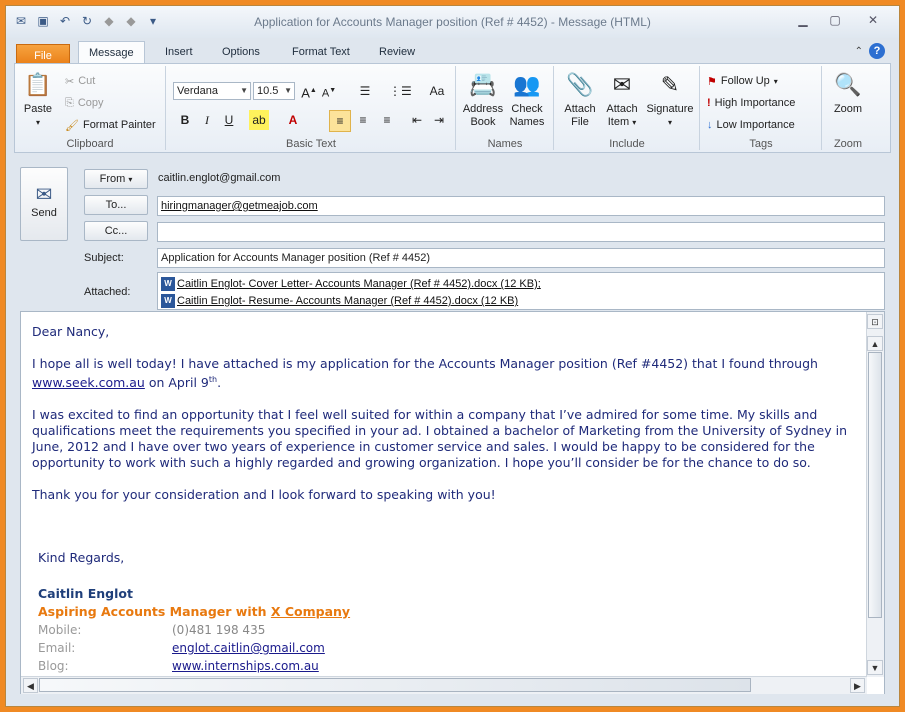 Image resolution: width=905 pixels, height=712 pixels. I want to click on tab-options: Options, so click(241, 52).